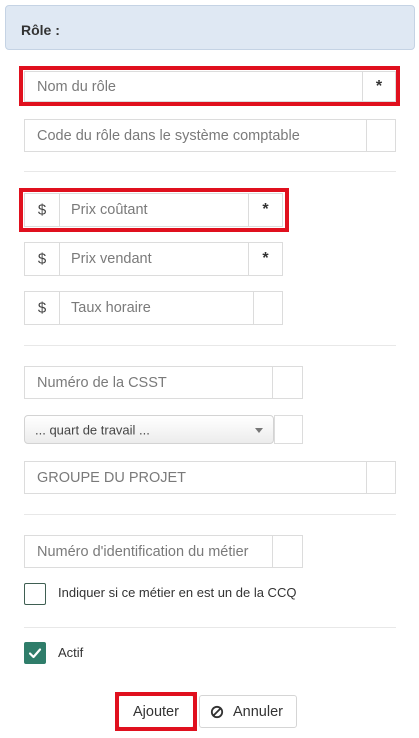  I want to click on accounting-code-addon, so click(380, 135).